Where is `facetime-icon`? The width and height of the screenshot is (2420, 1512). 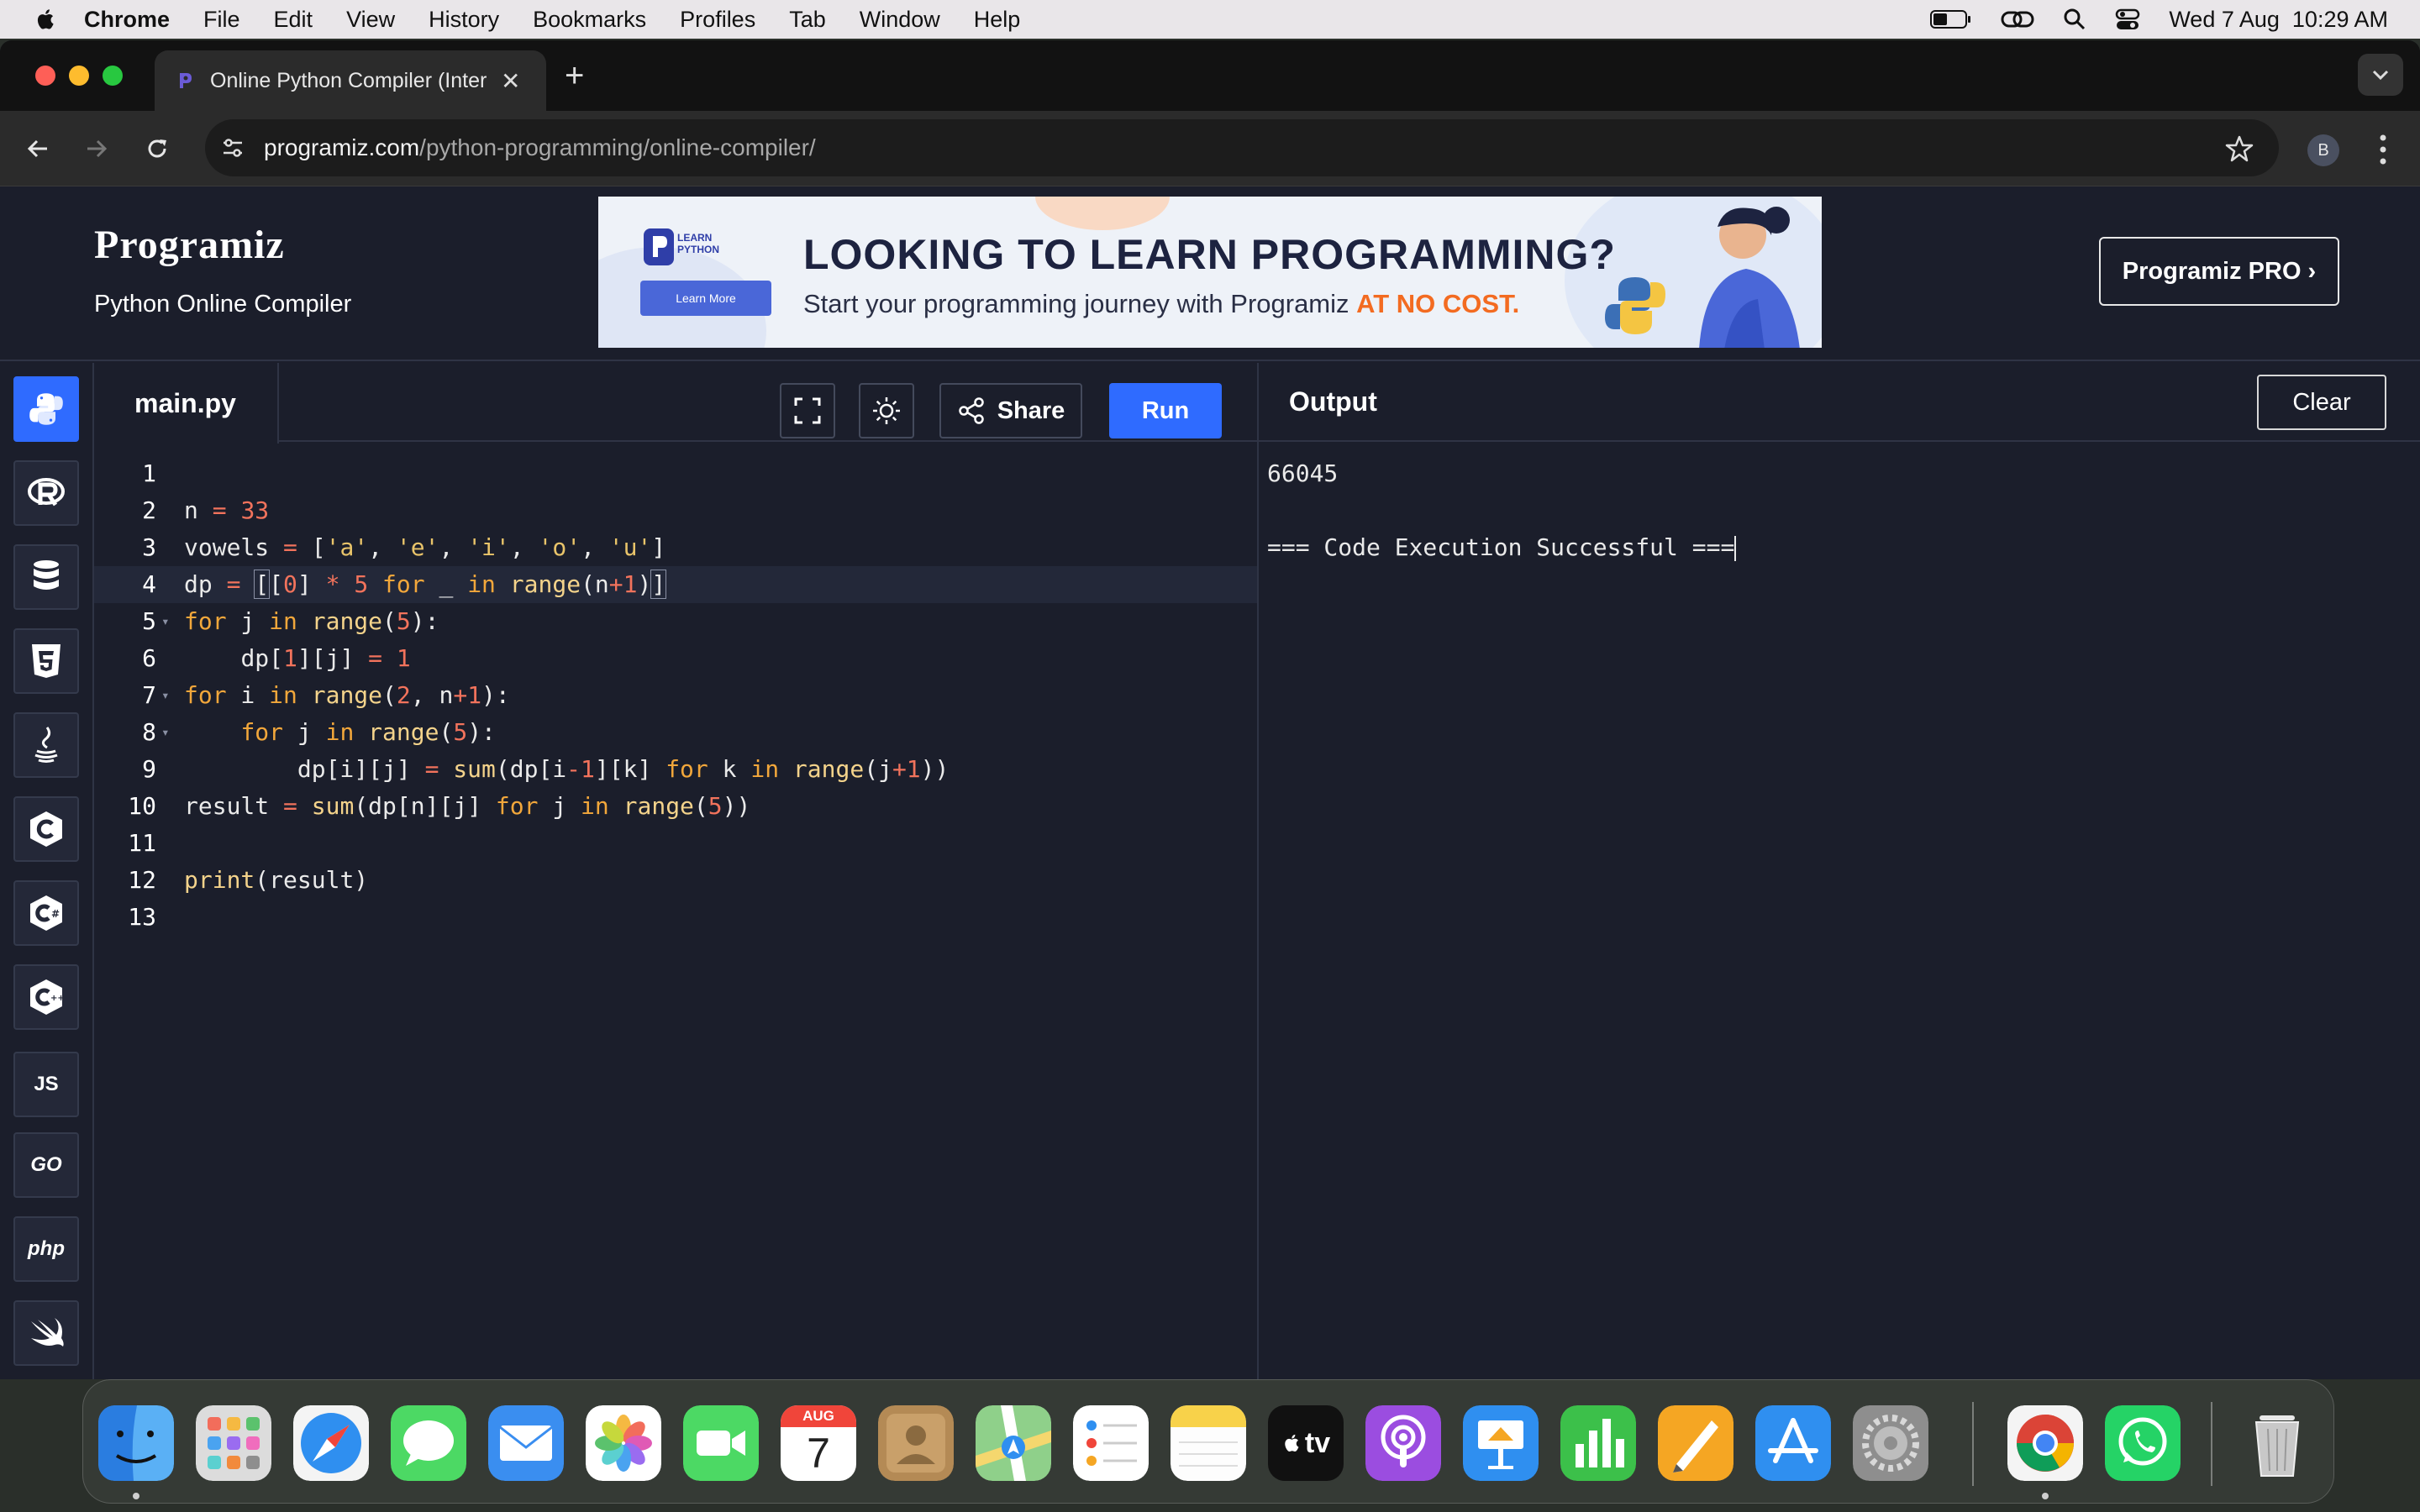
facetime-icon is located at coordinates (721, 1443).